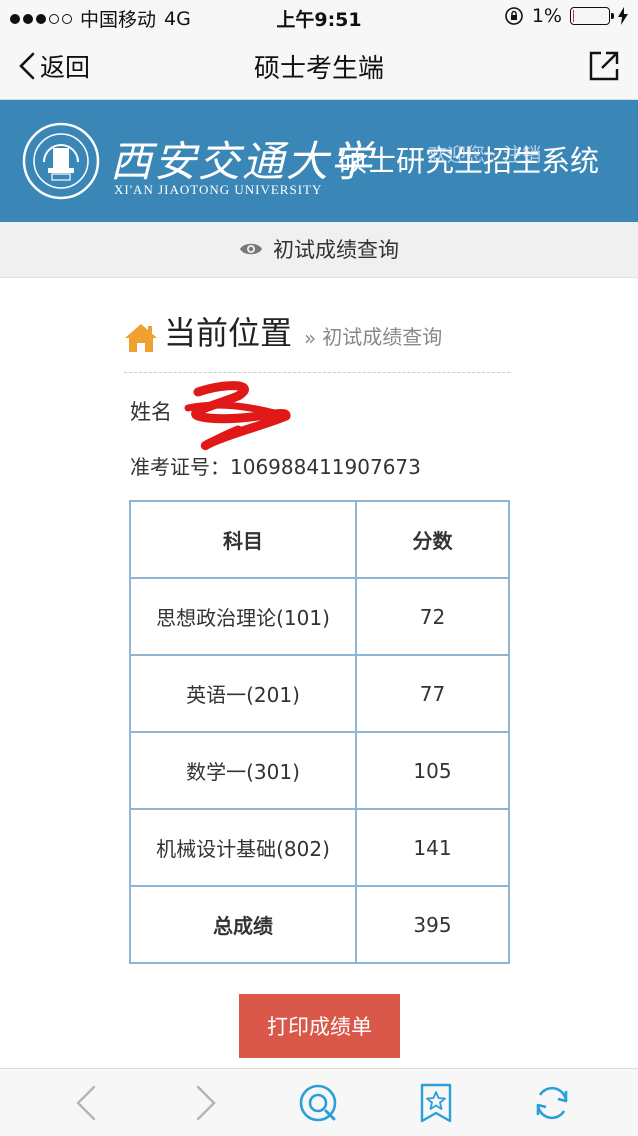 This screenshot has width=638, height=1136. Describe the element at coordinates (317, 372) in the screenshot. I see `divider` at that location.